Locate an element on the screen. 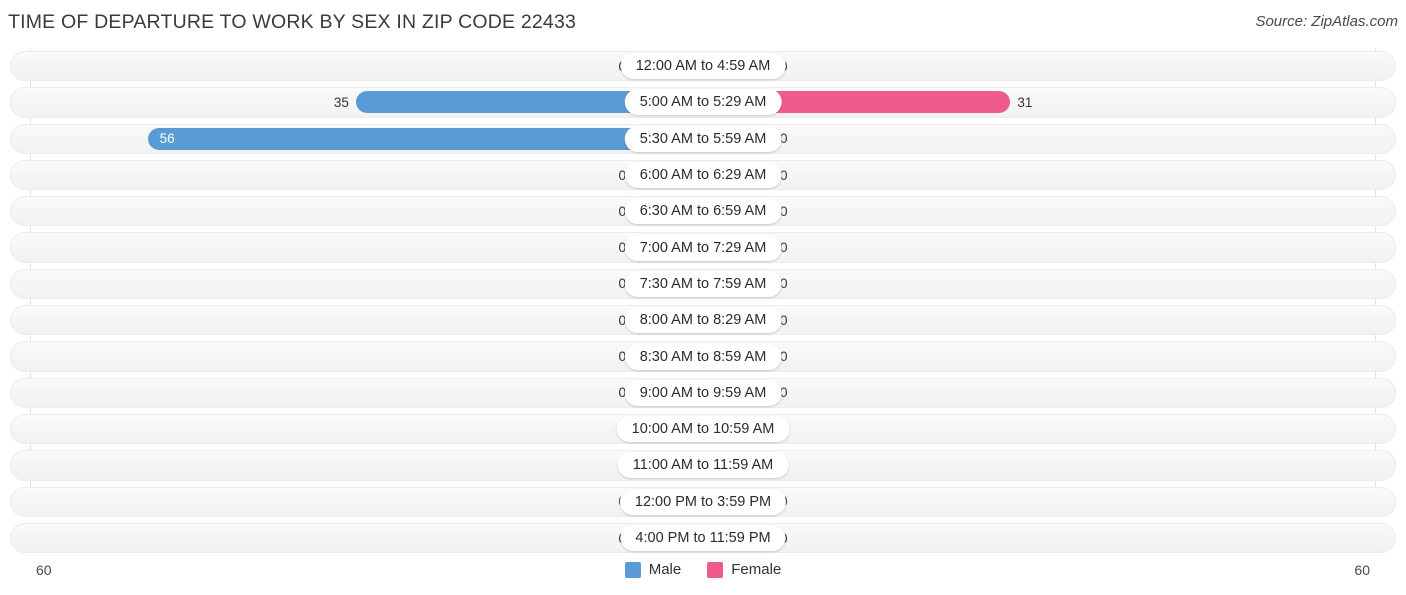  category-label: 8:00 AM to 8:29 AM is located at coordinates (703, 320).